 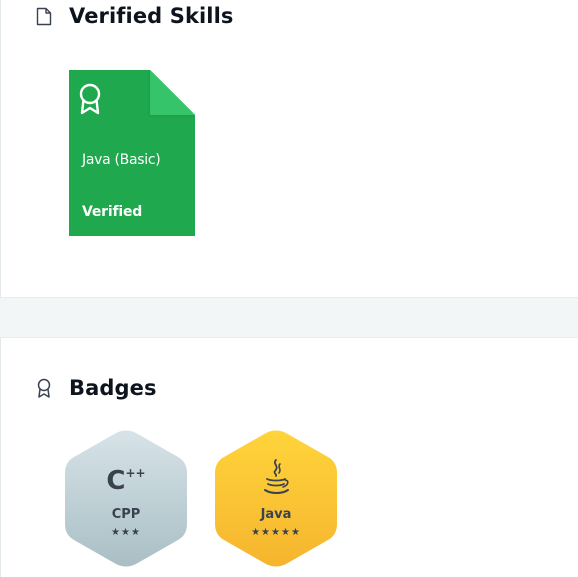 What do you see at coordinates (276, 532) in the screenshot?
I see `badge-stars: ★★★★★` at bounding box center [276, 532].